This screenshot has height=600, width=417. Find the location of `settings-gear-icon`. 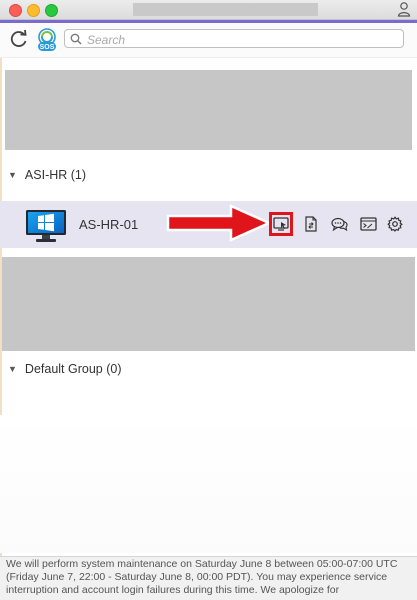

settings-gear-icon is located at coordinates (395, 224).